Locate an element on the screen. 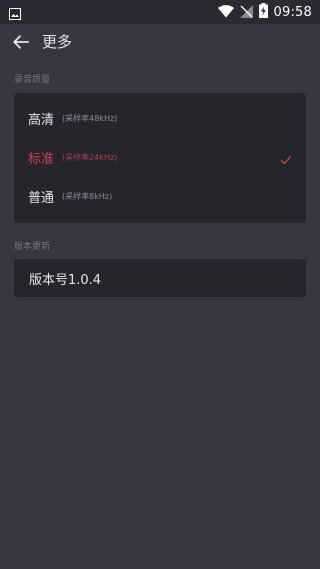 The height and width of the screenshot is (569, 320). arrow-left-icon is located at coordinates (21, 43).